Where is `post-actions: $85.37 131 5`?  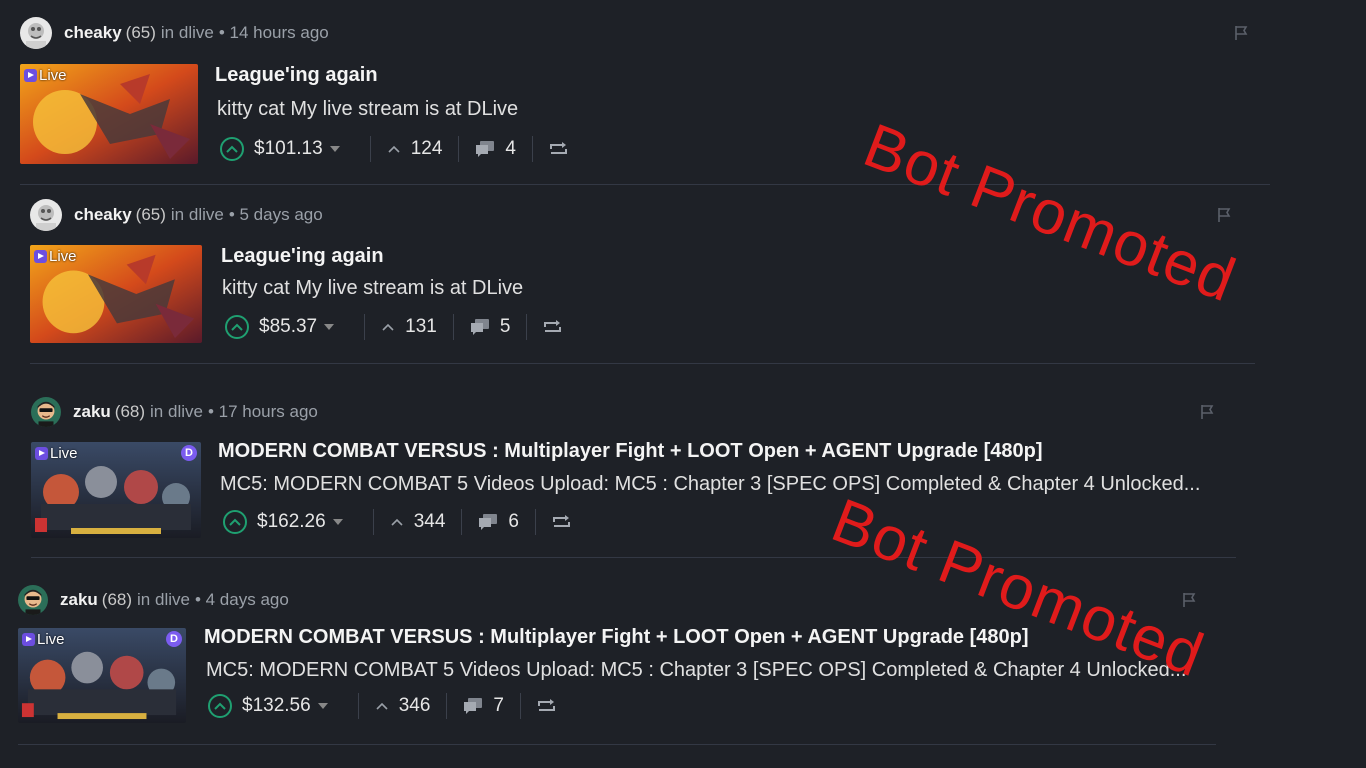
post-actions: $85.37 131 5 is located at coordinates (394, 327).